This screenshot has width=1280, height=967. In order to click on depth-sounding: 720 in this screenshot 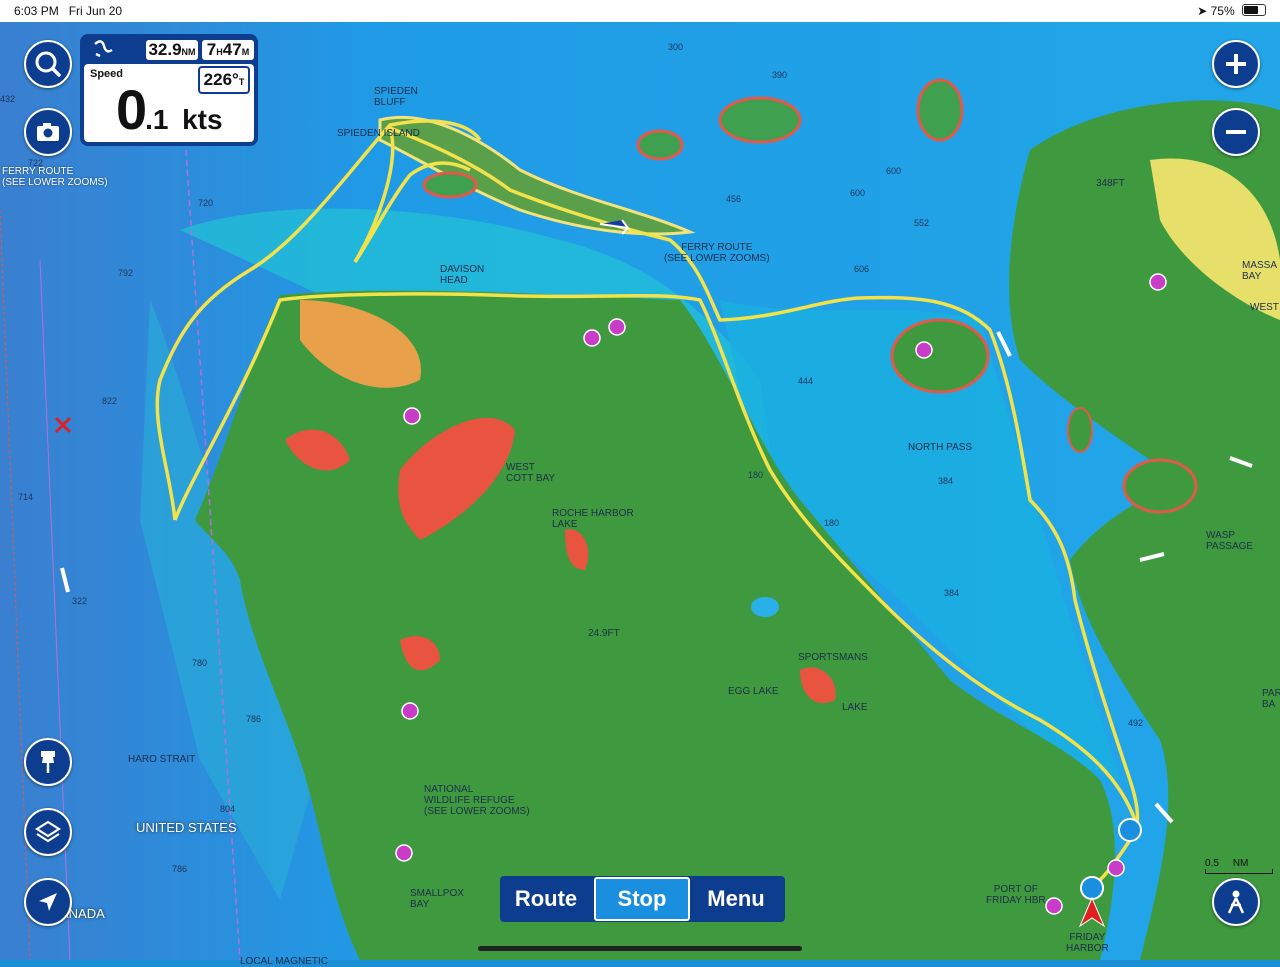, I will do `click(206, 203)`.